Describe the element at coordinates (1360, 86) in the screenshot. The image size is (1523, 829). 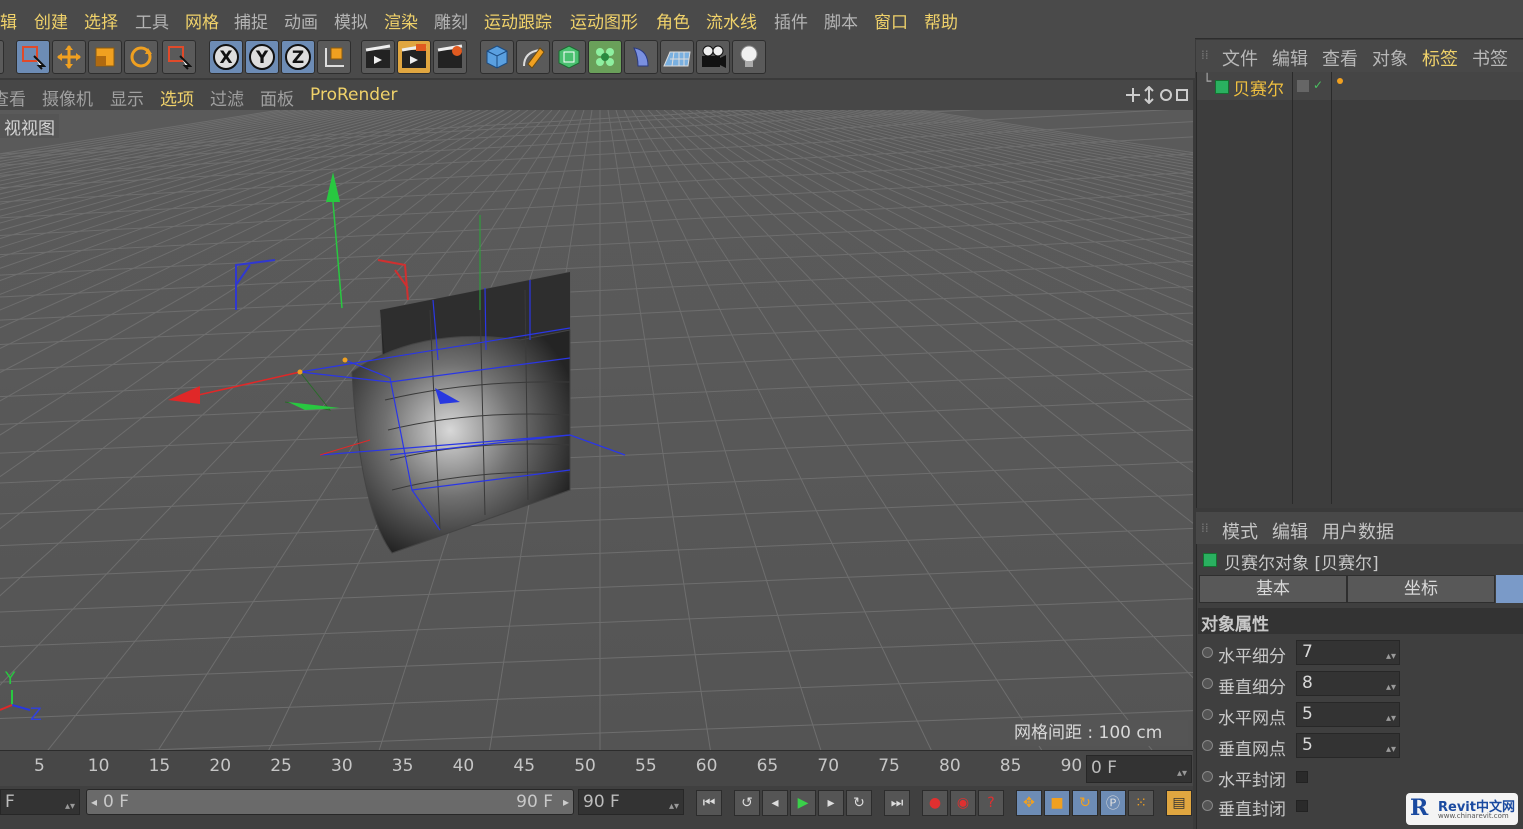
I see `table-row: └ 贝赛尔 ✓` at that location.